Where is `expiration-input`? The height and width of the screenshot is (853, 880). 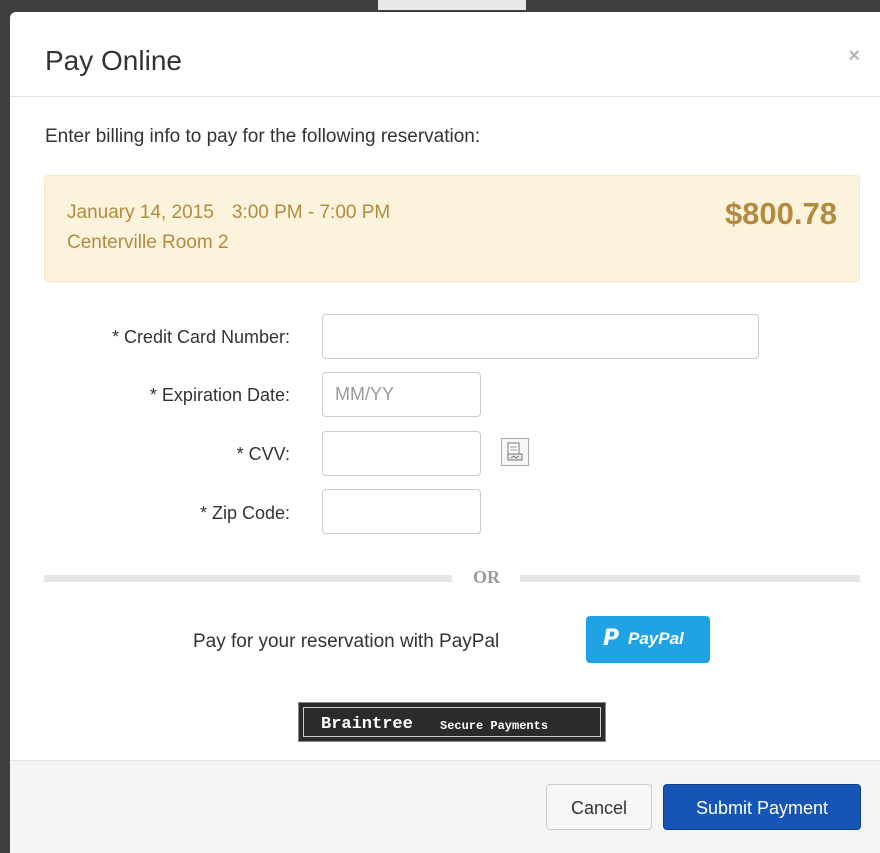 expiration-input is located at coordinates (401, 394).